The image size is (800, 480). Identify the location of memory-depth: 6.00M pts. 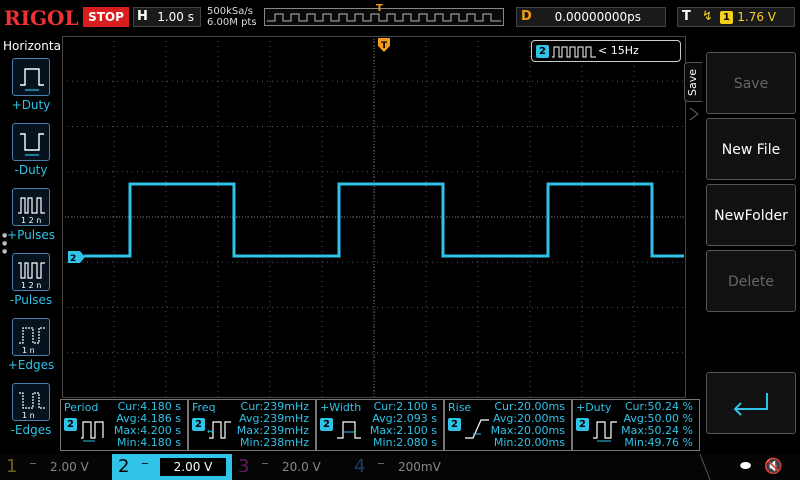
(232, 22).